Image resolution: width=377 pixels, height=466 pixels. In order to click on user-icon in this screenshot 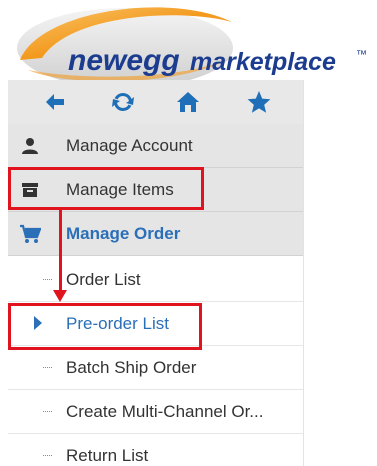, I will do `click(30, 146)`.